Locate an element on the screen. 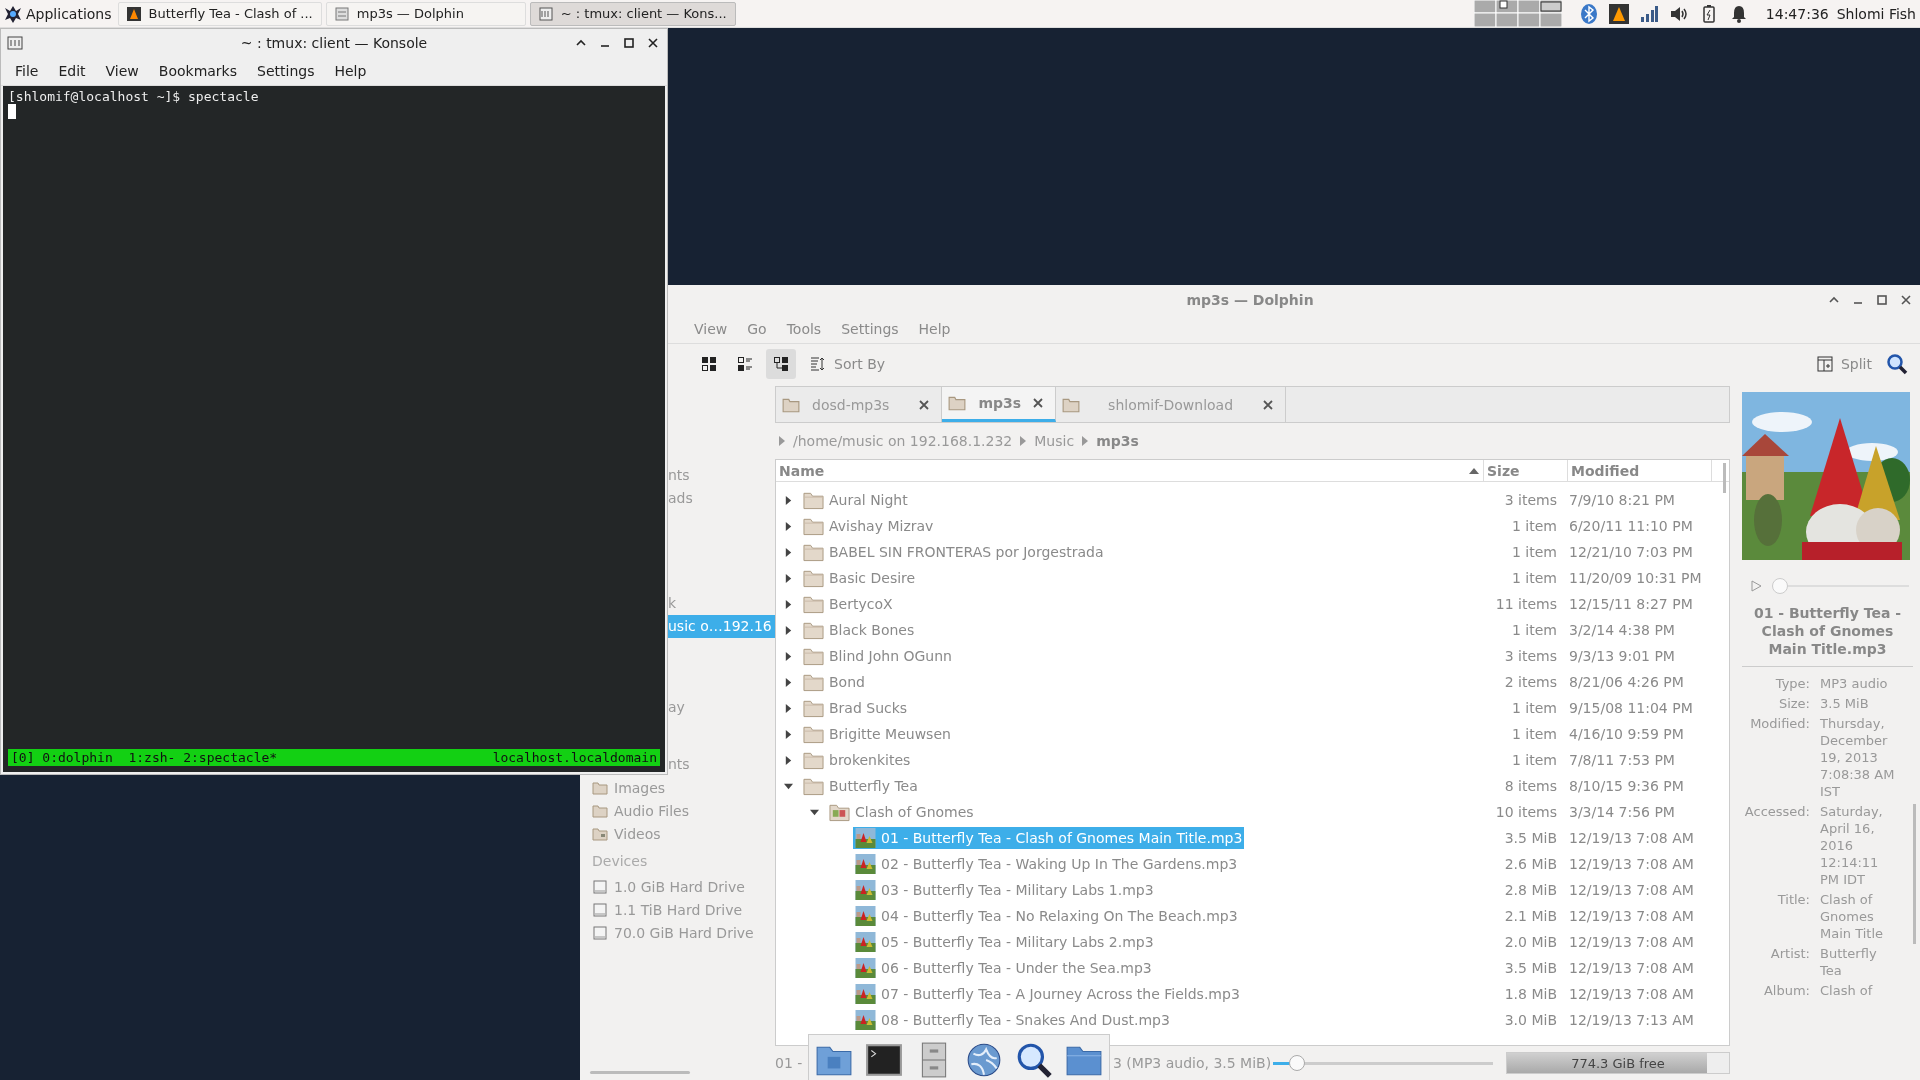 The width and height of the screenshot is (1920, 1080). menu-item: File is located at coordinates (27, 71).